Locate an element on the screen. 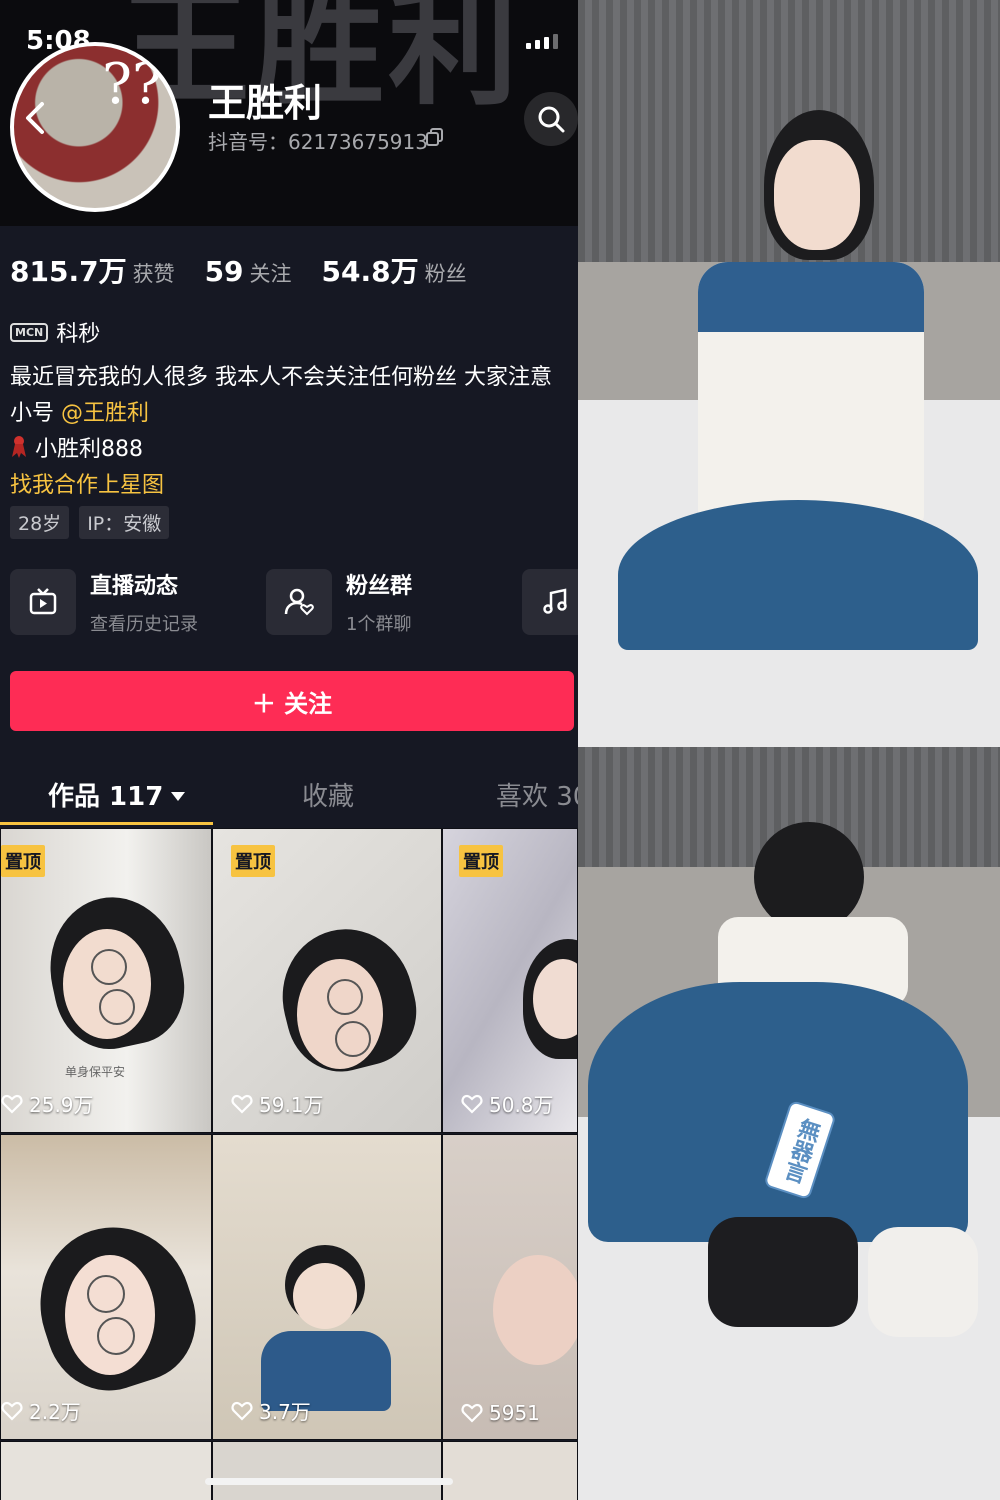 The image size is (1000, 1500). video-thumbnail: 置顶 50.8万 is located at coordinates (510, 980).